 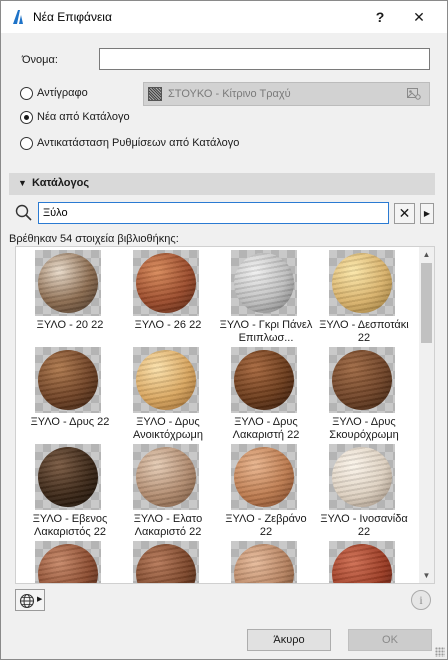 I want to click on library-menu-button: ▶, so click(x=30, y=600).